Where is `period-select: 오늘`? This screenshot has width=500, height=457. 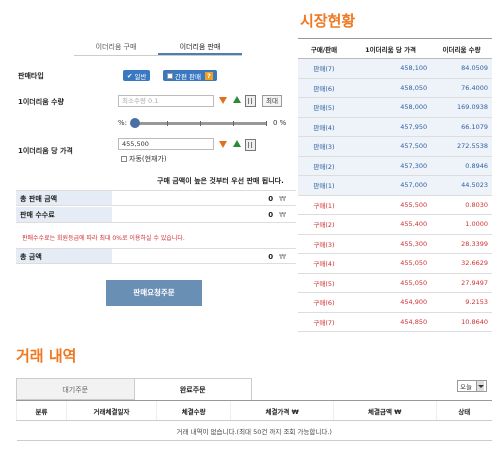 period-select: 오늘 is located at coordinates (472, 386).